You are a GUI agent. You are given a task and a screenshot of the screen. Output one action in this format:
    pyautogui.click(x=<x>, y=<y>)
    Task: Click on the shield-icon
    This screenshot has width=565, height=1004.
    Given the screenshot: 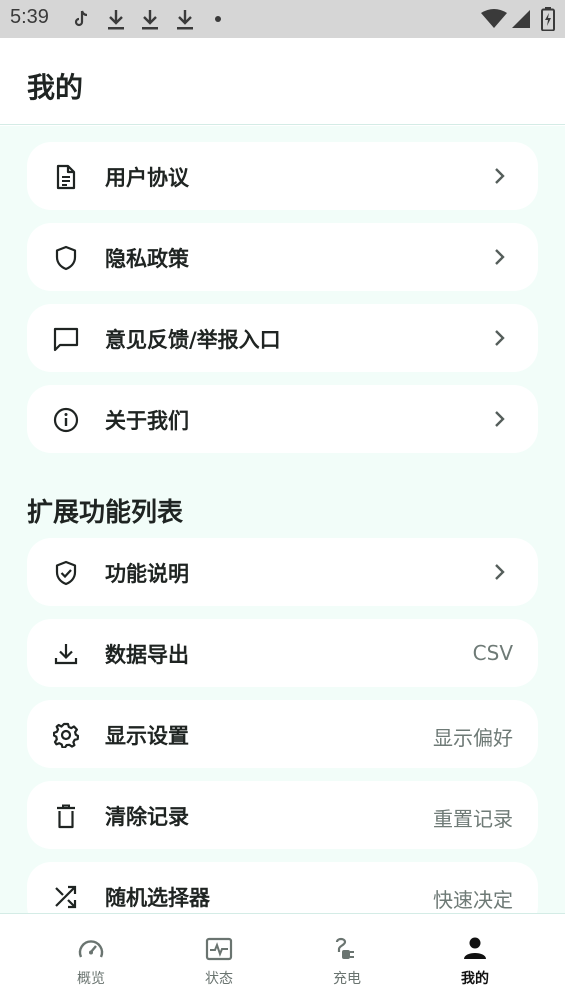 What is the action you would take?
    pyautogui.click(x=66, y=258)
    